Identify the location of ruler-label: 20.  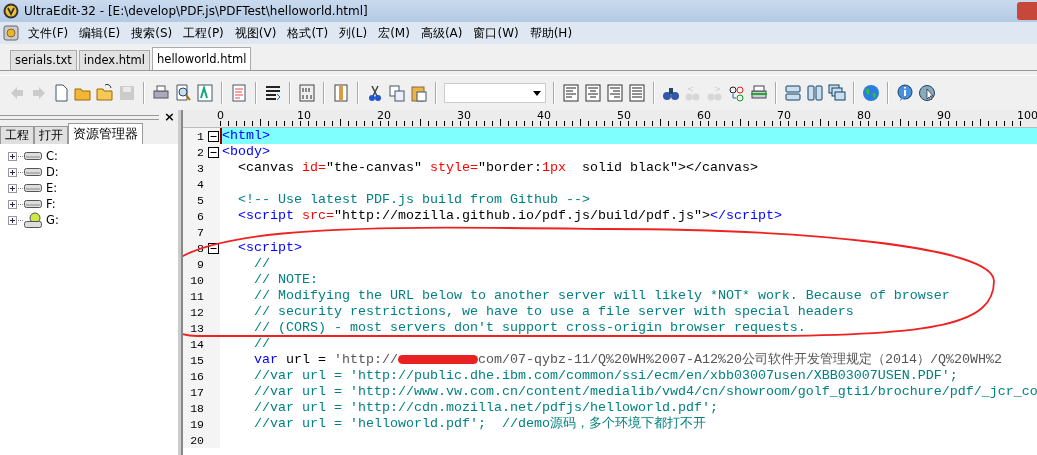
(384, 115).